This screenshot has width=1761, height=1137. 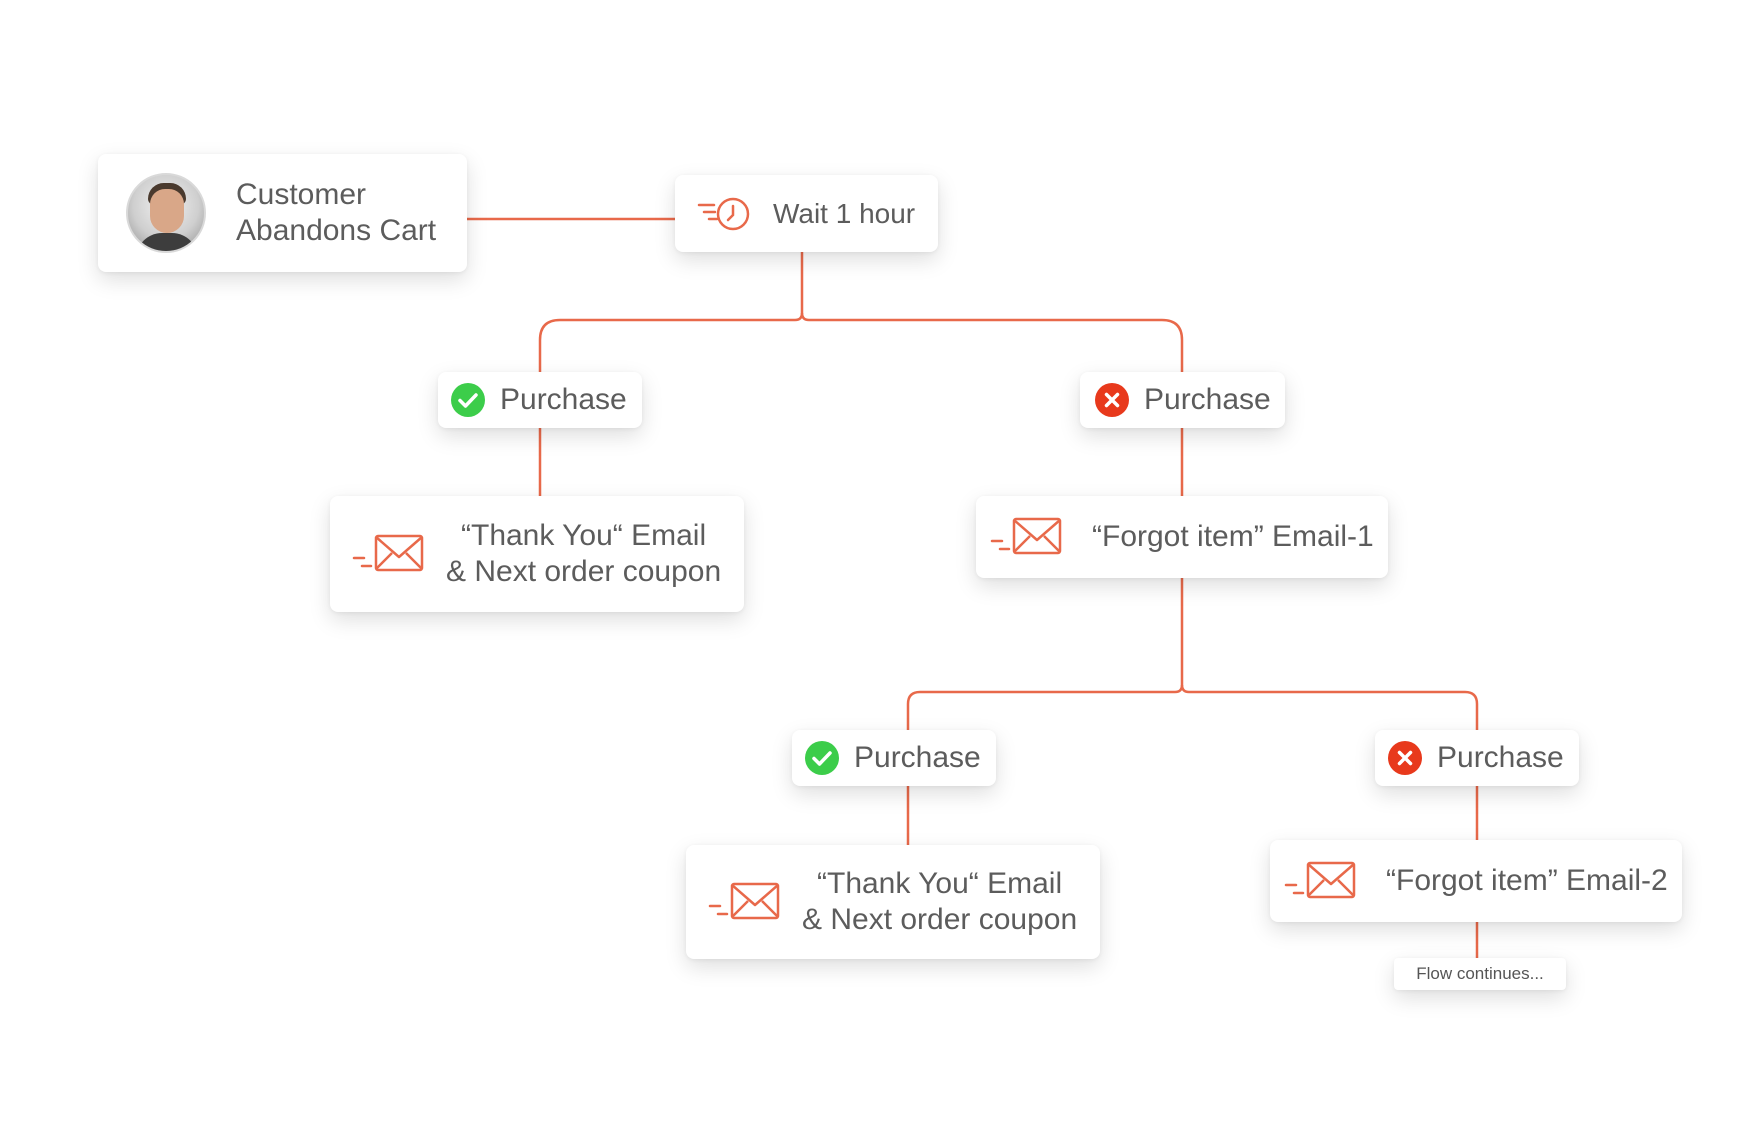 I want to click on node-wait: Wait 1 hour, so click(x=806, y=213).